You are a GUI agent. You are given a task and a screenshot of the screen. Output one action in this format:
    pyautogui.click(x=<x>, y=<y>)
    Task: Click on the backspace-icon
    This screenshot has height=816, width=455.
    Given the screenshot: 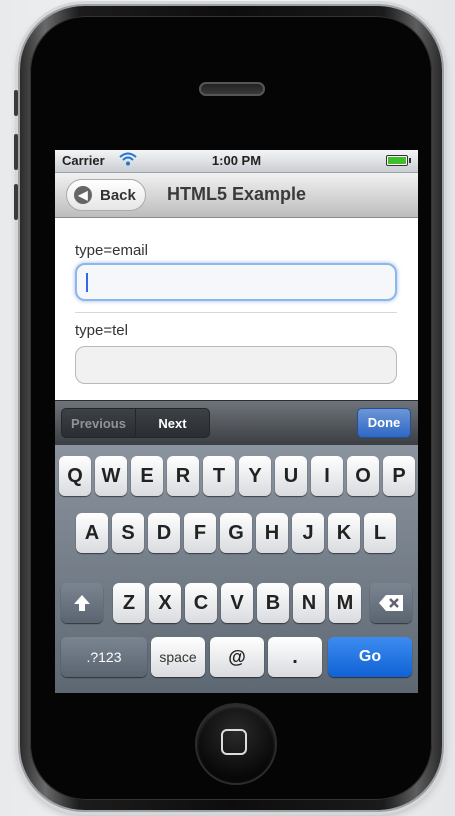 What is the action you would take?
    pyautogui.click(x=391, y=603)
    